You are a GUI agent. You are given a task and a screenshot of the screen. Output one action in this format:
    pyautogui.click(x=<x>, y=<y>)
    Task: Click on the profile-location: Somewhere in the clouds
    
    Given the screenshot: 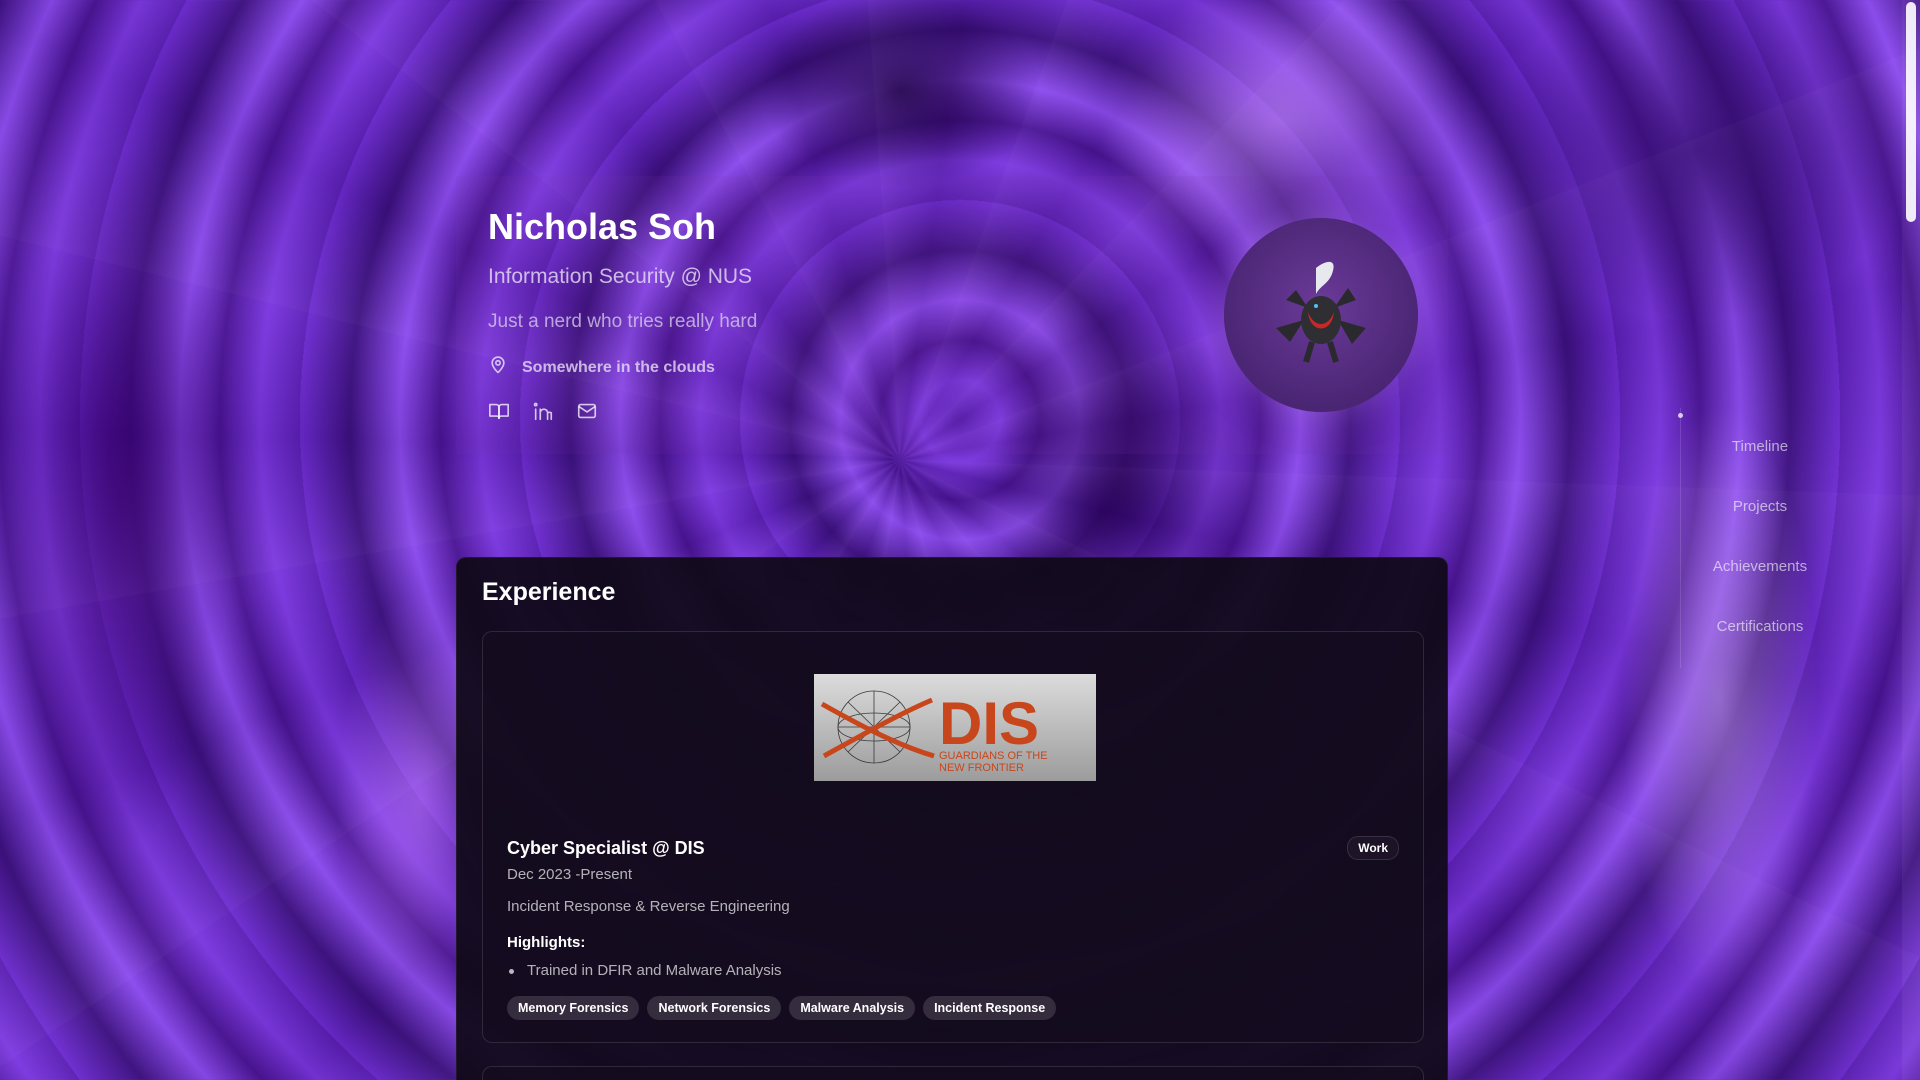 What is the action you would take?
    pyautogui.click(x=601, y=367)
    